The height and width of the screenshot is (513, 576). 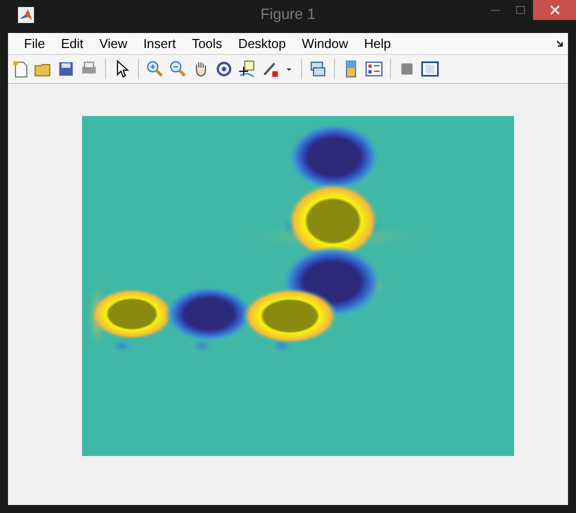 I want to click on legend-icon, so click(x=374, y=69).